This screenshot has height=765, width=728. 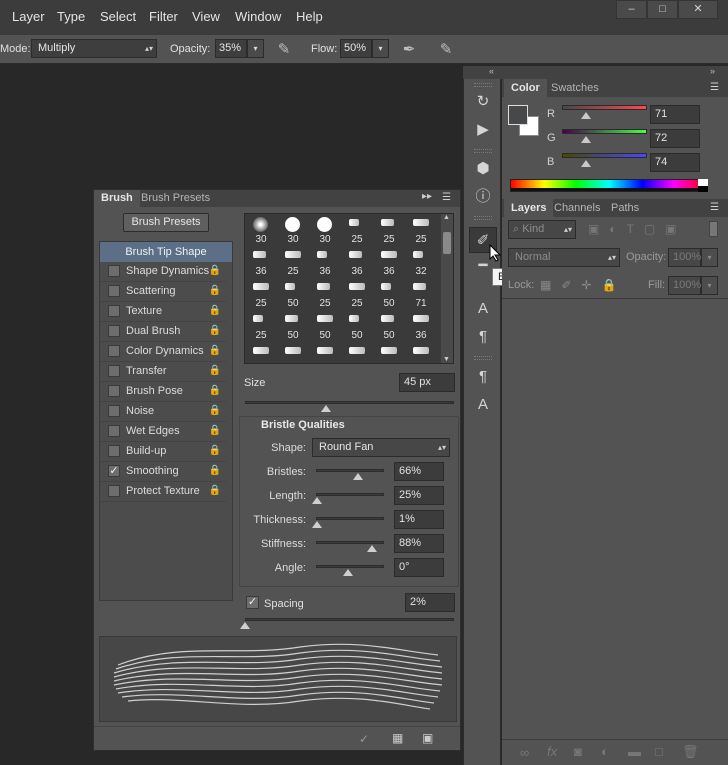 What do you see at coordinates (586, 163) in the screenshot?
I see `b-slider-thumb` at bounding box center [586, 163].